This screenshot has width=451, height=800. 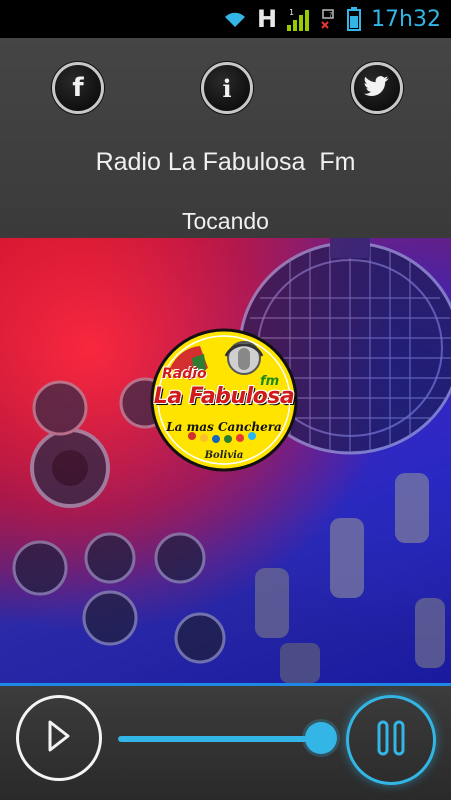 I want to click on play-icon, so click(x=59, y=738).